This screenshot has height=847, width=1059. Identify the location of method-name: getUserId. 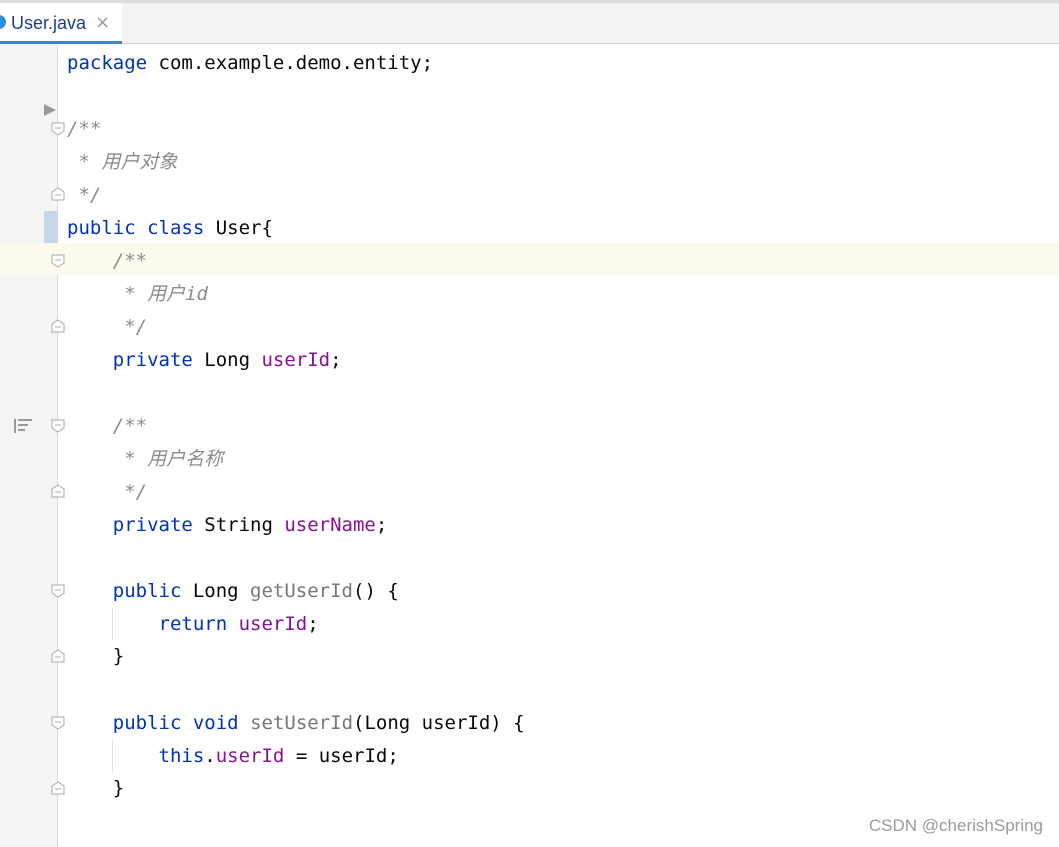
(301, 591).